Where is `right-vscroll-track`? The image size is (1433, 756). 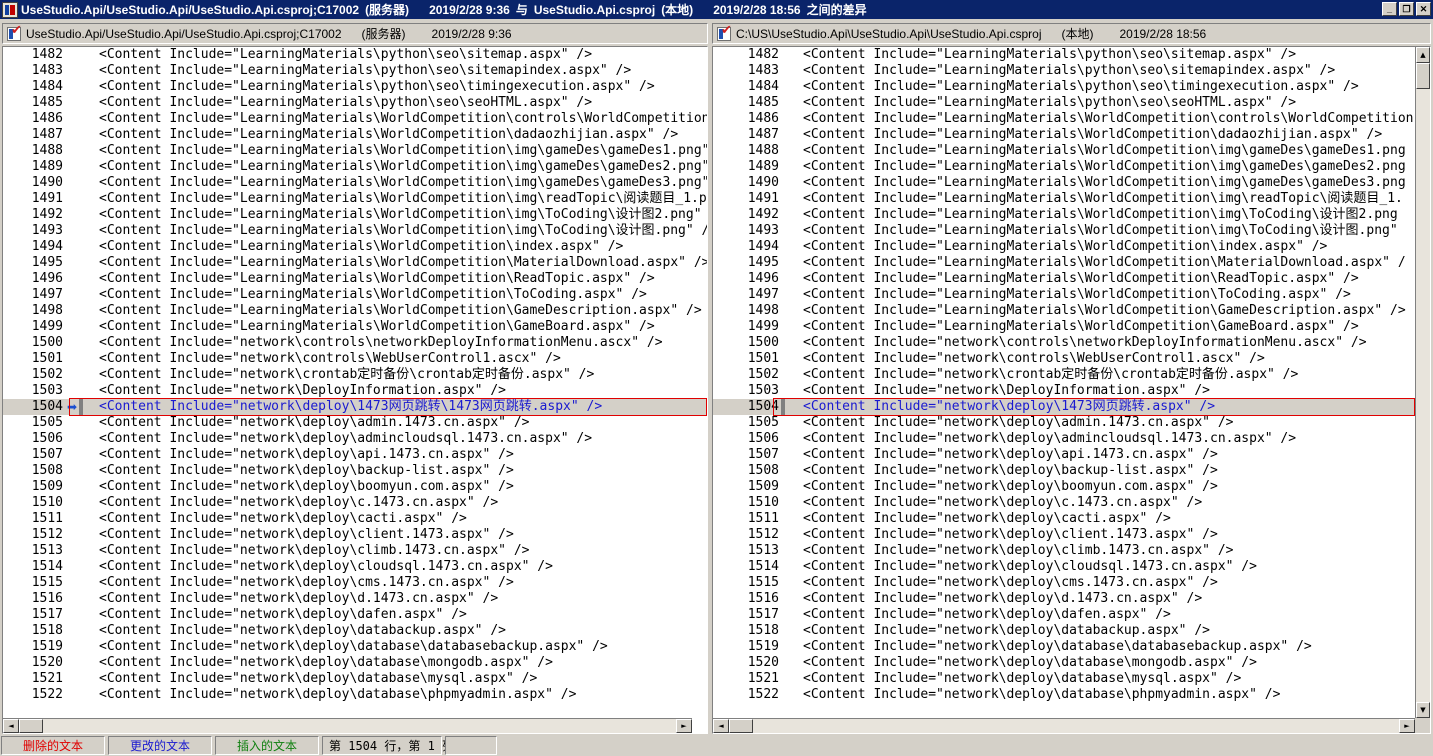
right-vscroll-track is located at coordinates (1423, 382).